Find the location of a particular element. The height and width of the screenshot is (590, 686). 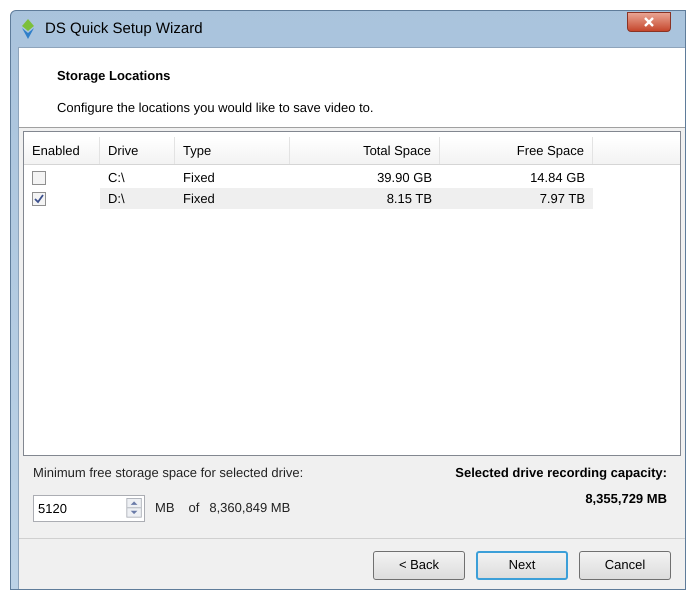

window-title: DS Quick Setup Wizard is located at coordinates (124, 28).